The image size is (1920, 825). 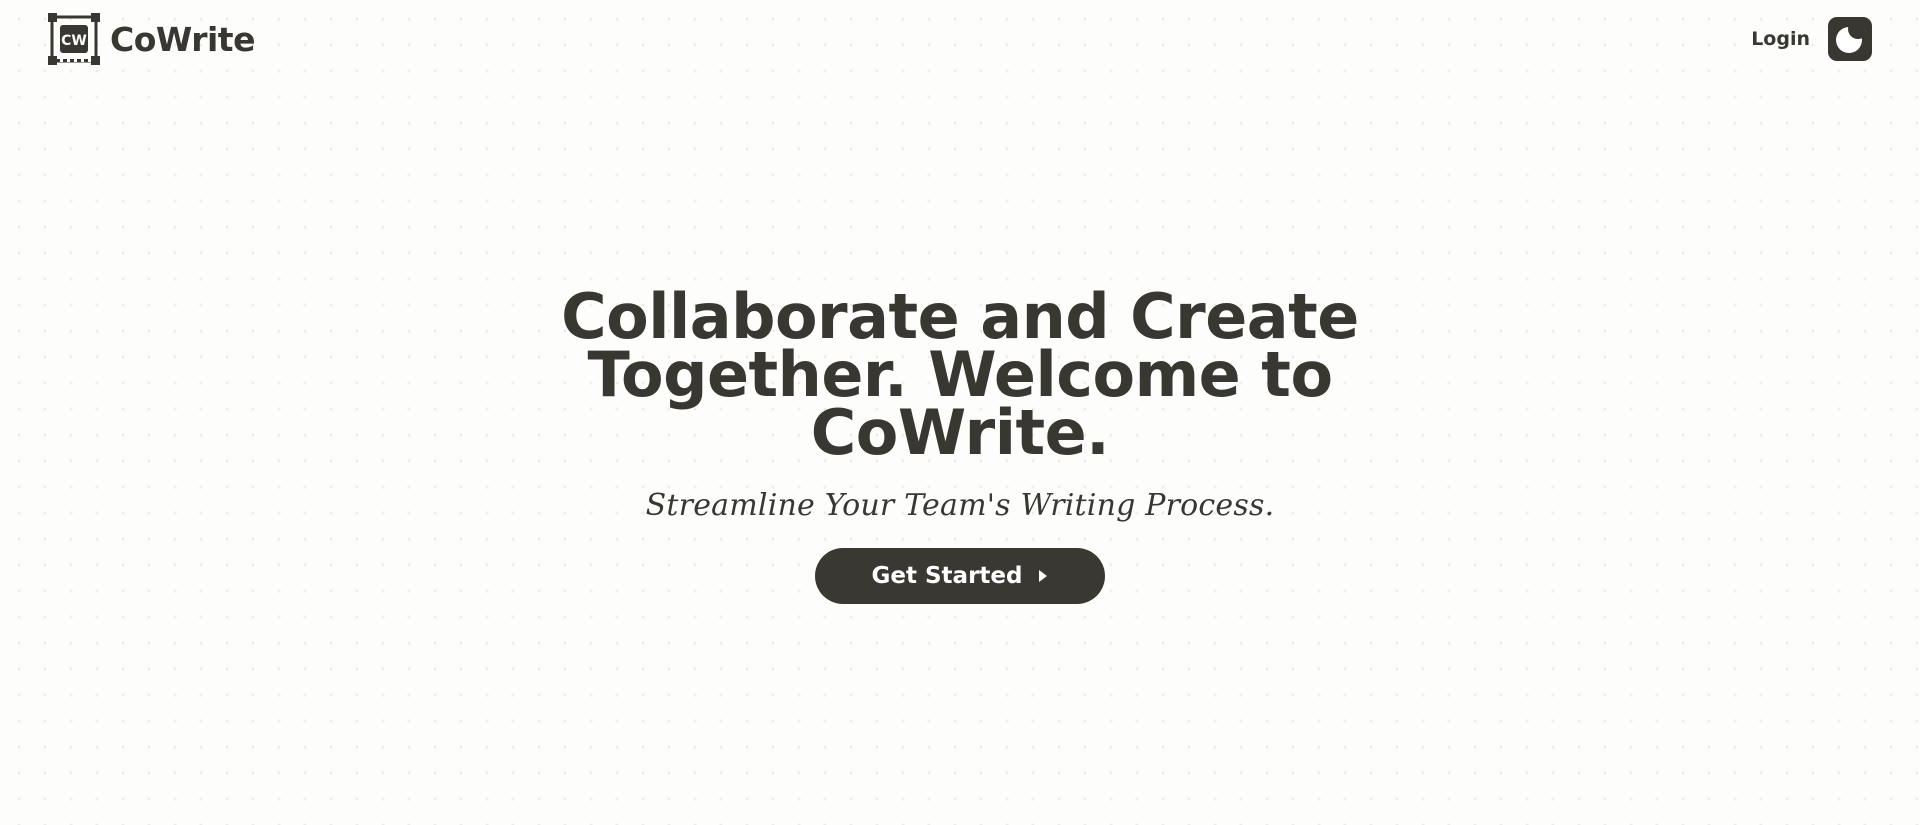 What do you see at coordinates (1043, 576) in the screenshot?
I see `caret-right-icon` at bounding box center [1043, 576].